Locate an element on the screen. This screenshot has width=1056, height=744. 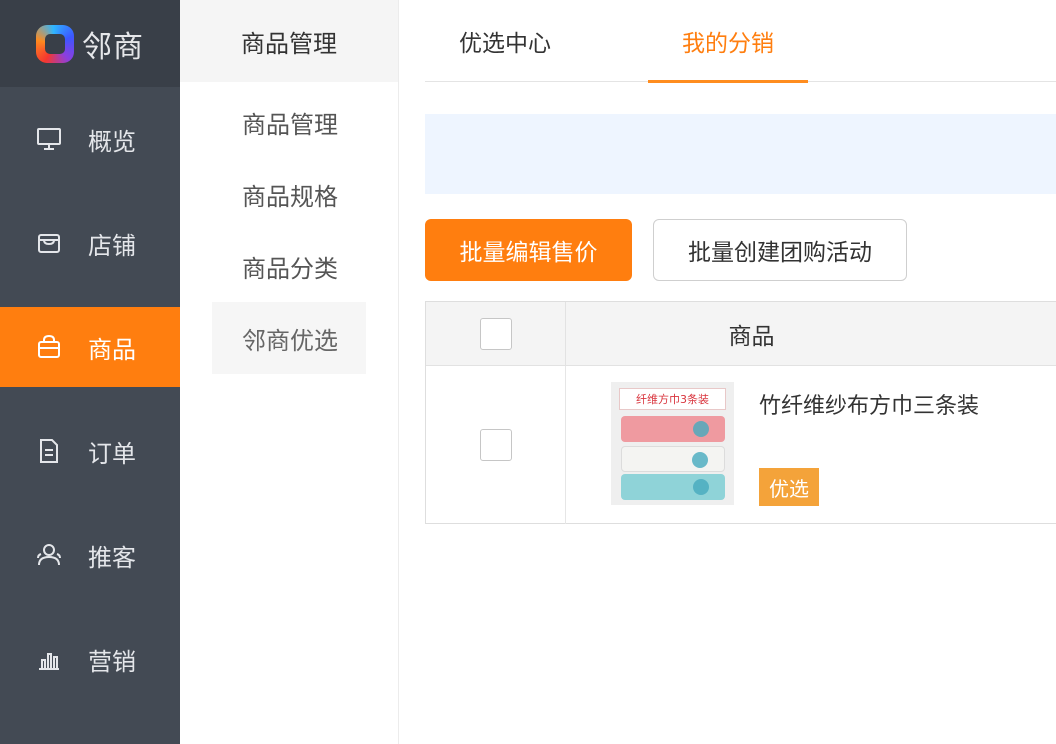
towel-blue-image is located at coordinates (673, 487).